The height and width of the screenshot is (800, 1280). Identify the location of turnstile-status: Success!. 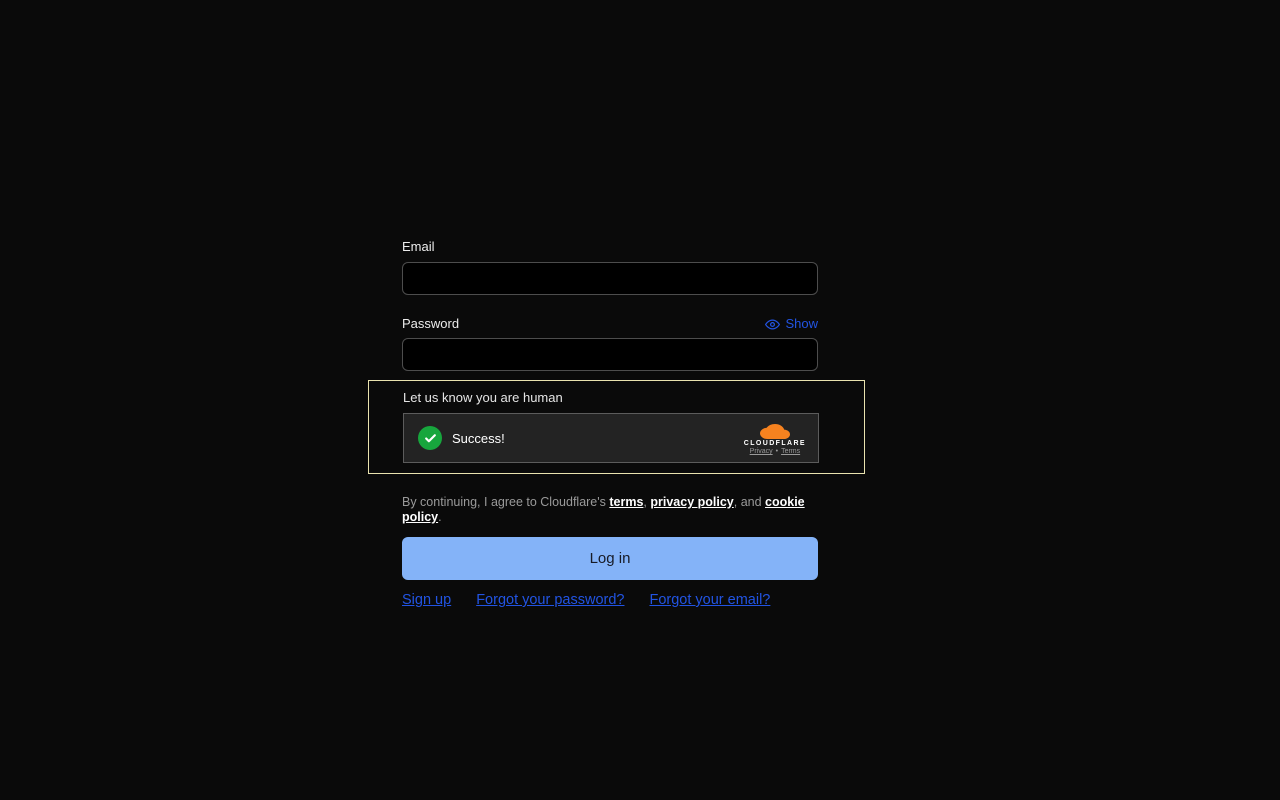
(461, 438).